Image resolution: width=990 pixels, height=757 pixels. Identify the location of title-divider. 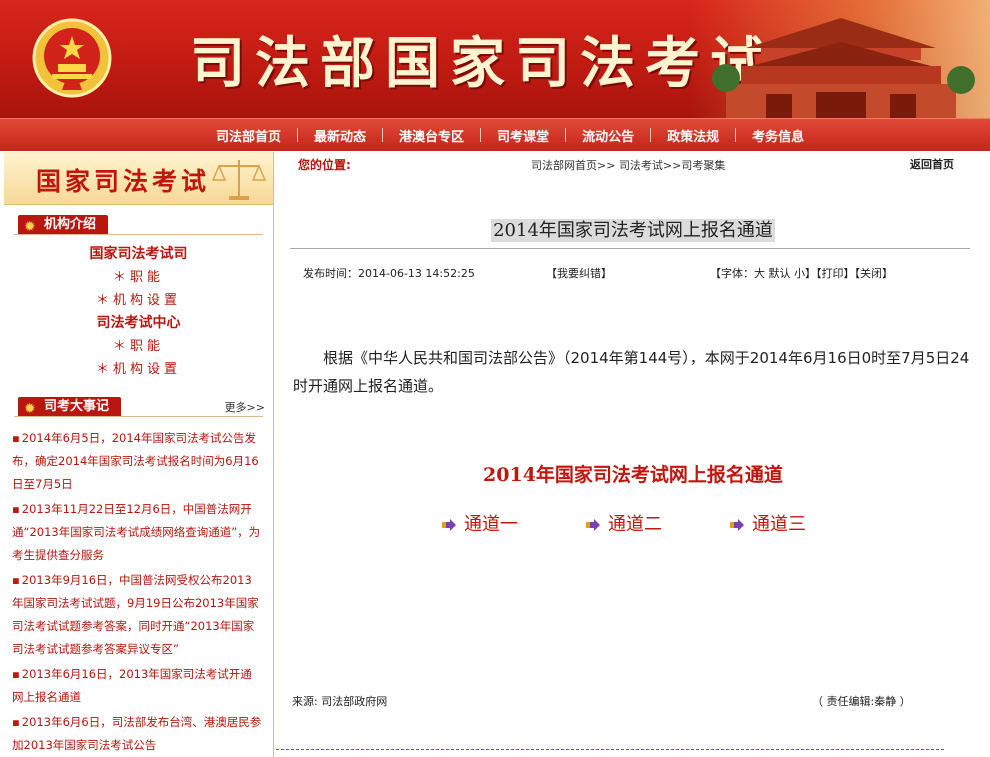
(630, 248).